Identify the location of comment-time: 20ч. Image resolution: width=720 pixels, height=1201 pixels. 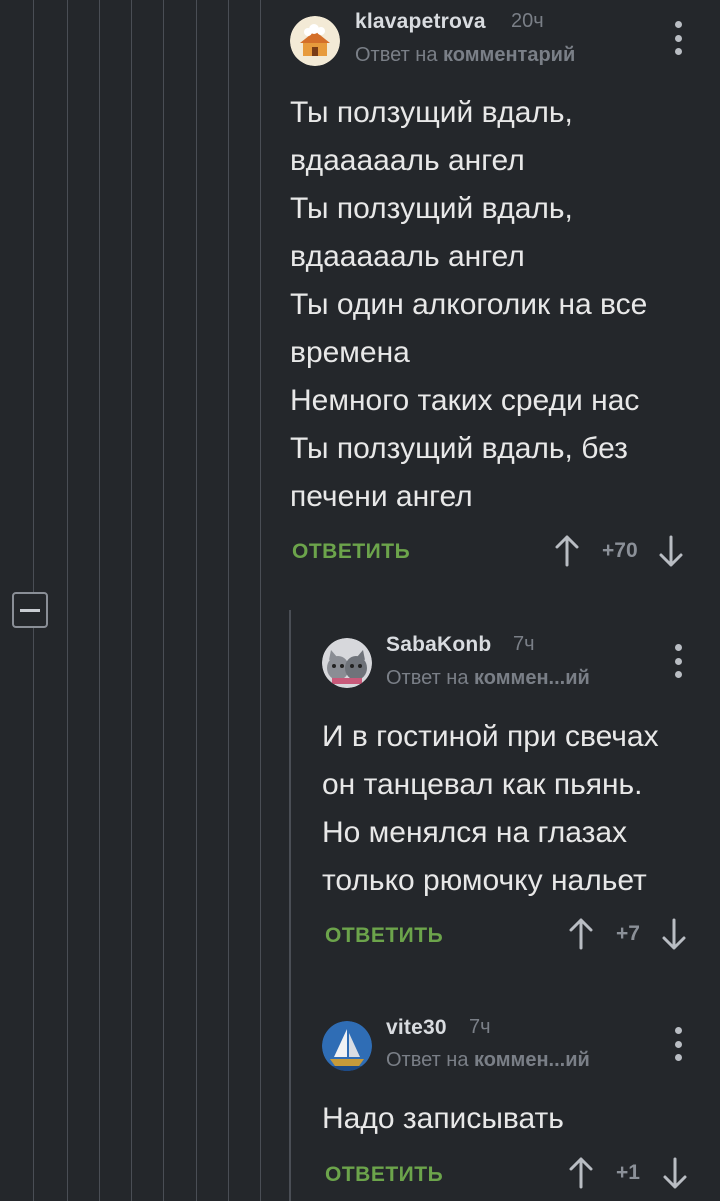
(527, 21).